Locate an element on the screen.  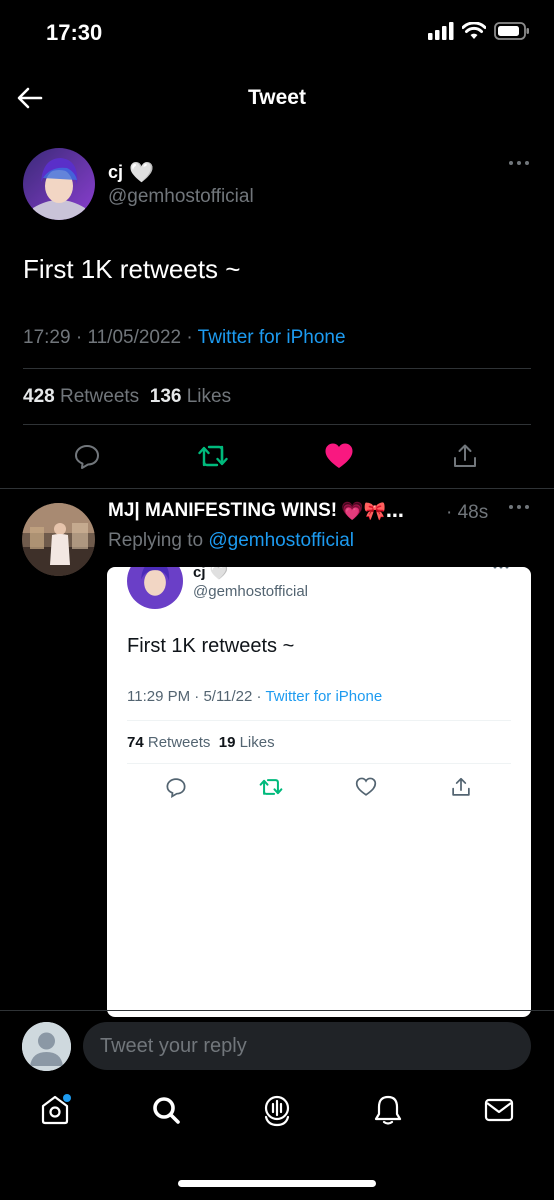
tab-spaces is located at coordinates (277, 1110).